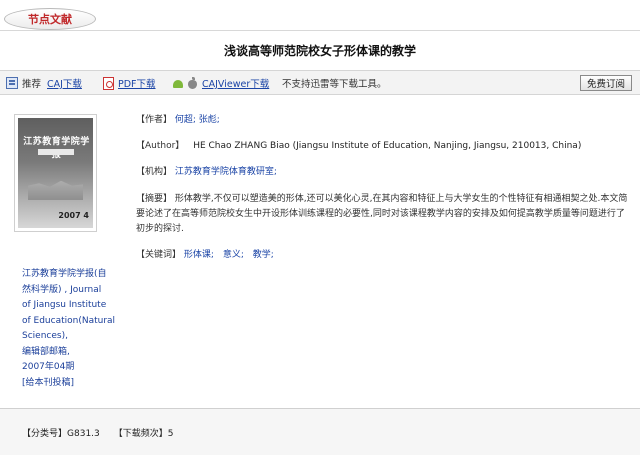 This screenshot has height=455, width=640. What do you see at coordinates (199, 255) in the screenshot?
I see `keyword-link: 形体课;` at bounding box center [199, 255].